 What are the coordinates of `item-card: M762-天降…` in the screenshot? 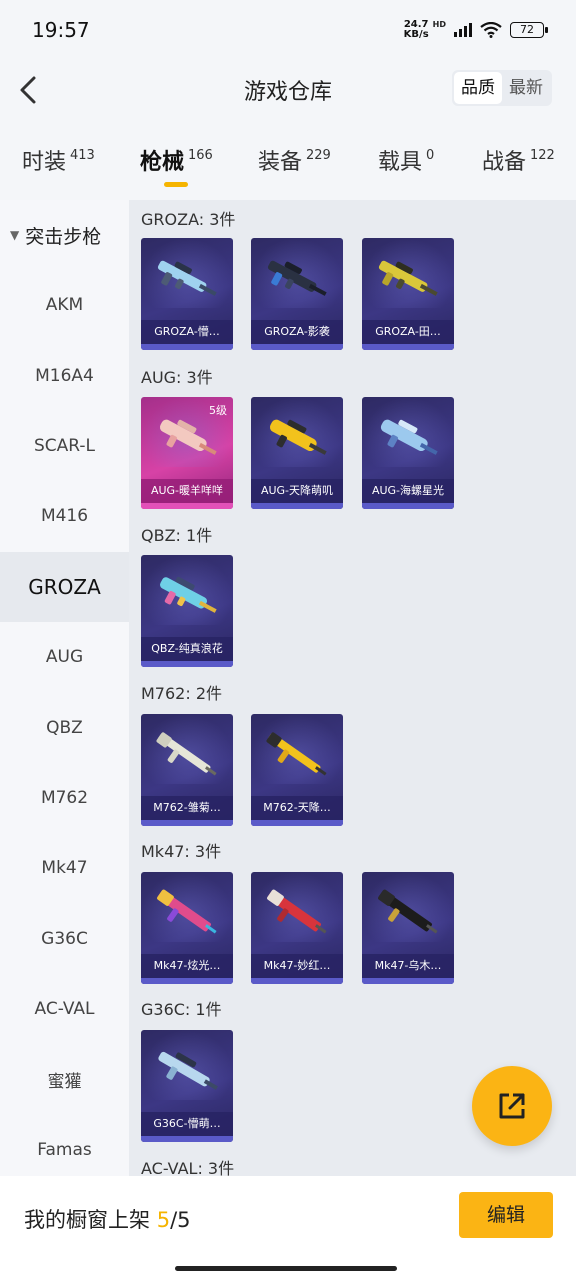 It's located at (297, 770).